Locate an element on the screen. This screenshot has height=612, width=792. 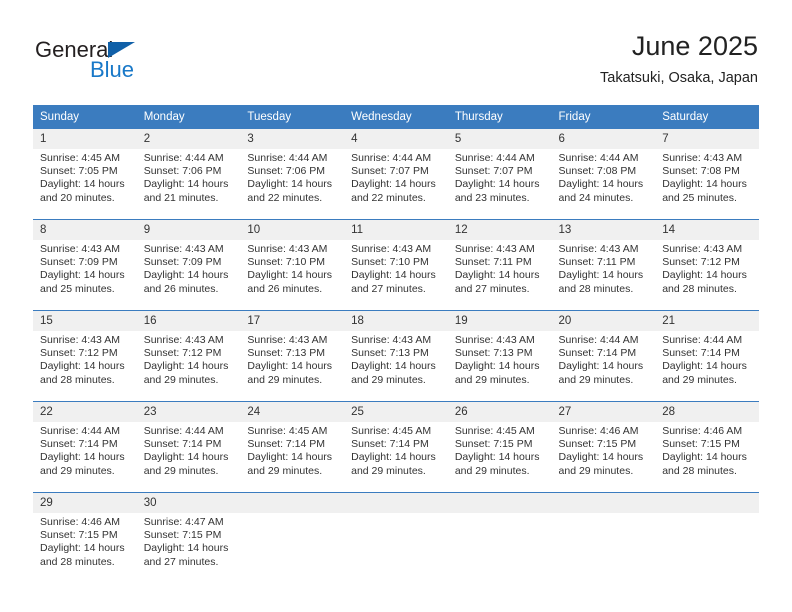
weekday-header-wednesday: Wednesday is located at coordinates (396, 117).